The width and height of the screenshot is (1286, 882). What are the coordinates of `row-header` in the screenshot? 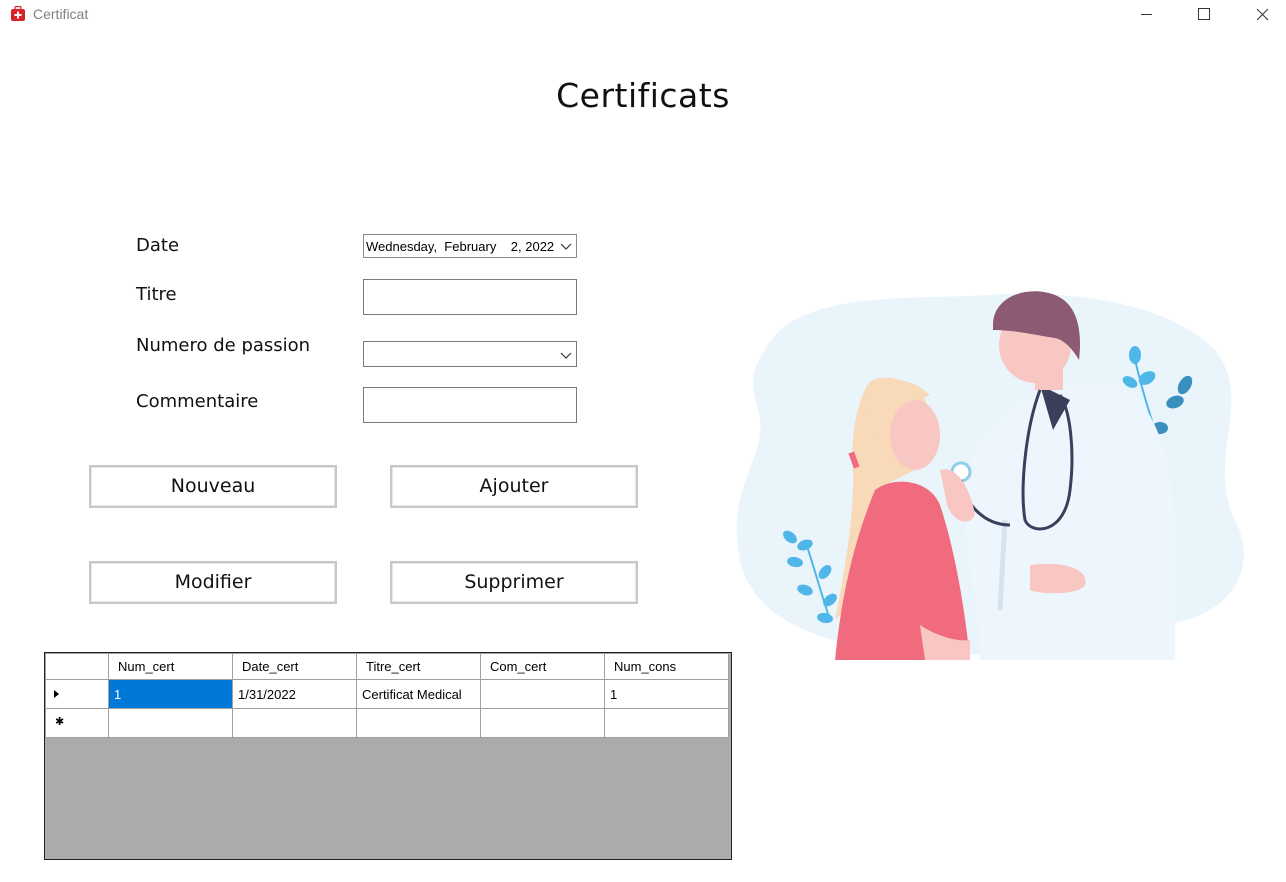 It's located at (77, 694).